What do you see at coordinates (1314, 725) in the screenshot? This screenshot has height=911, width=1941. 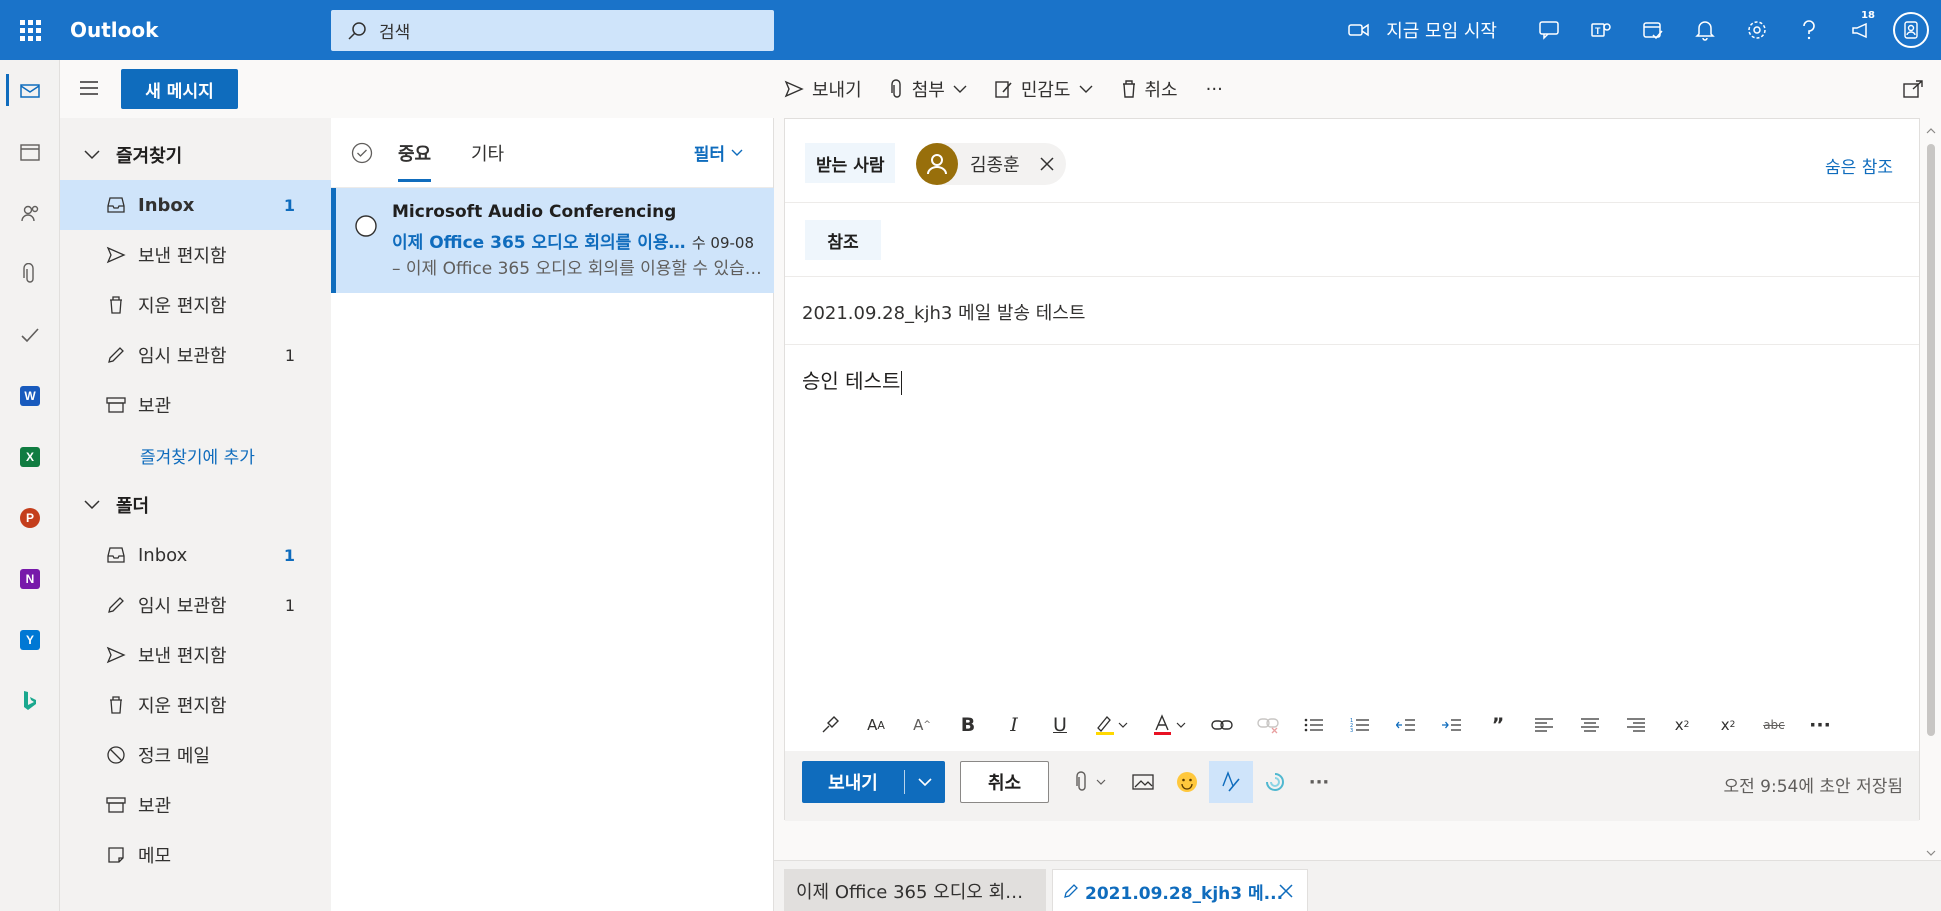 I see `bullets-button` at bounding box center [1314, 725].